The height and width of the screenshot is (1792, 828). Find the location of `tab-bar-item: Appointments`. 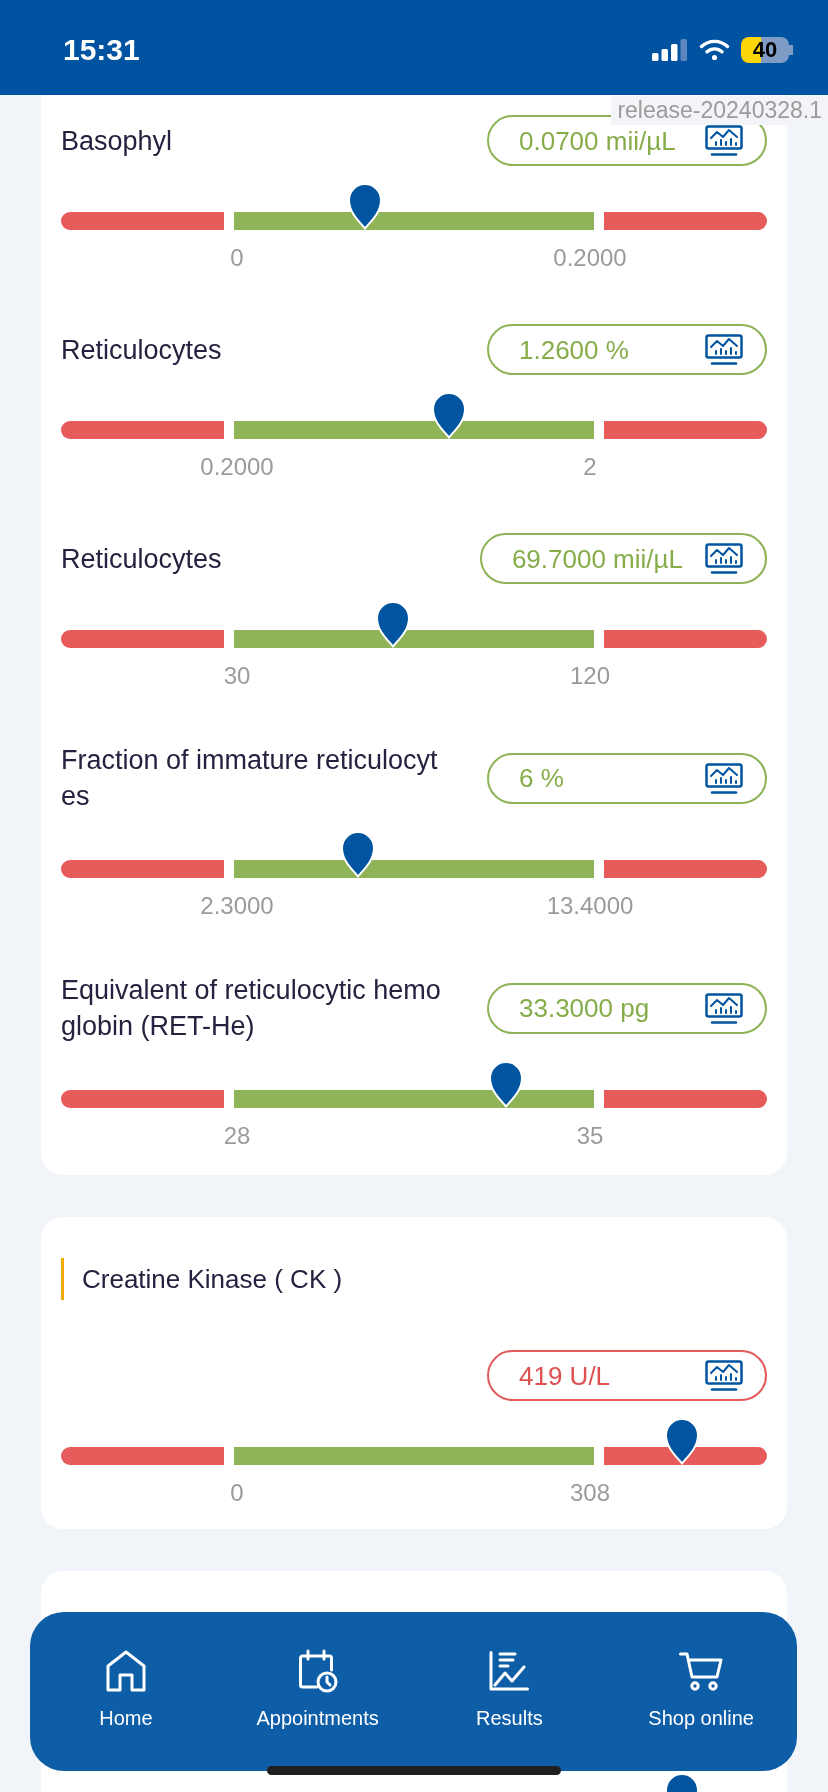

tab-bar-item: Appointments is located at coordinates (317, 1689).